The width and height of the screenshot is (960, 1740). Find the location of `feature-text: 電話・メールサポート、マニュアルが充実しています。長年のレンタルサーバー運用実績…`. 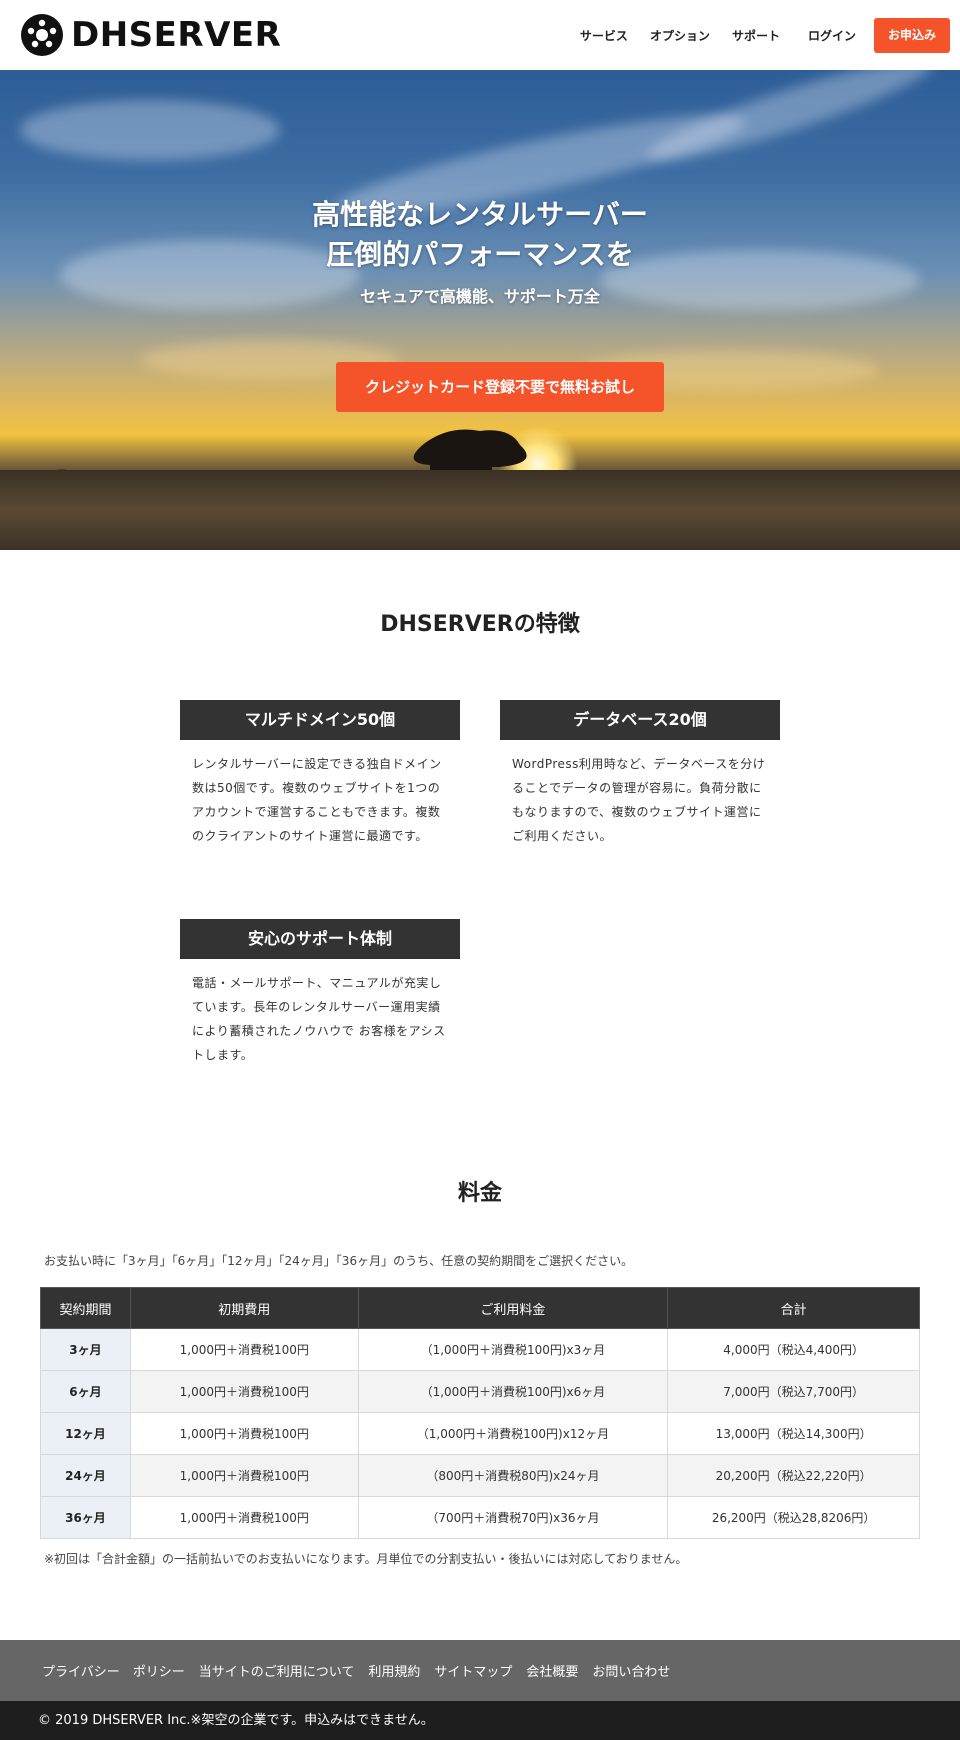

feature-text: 電話・メールサポート、マニュアルが充実しています。長年のレンタルサーバー運用実績… is located at coordinates (319, 1019).